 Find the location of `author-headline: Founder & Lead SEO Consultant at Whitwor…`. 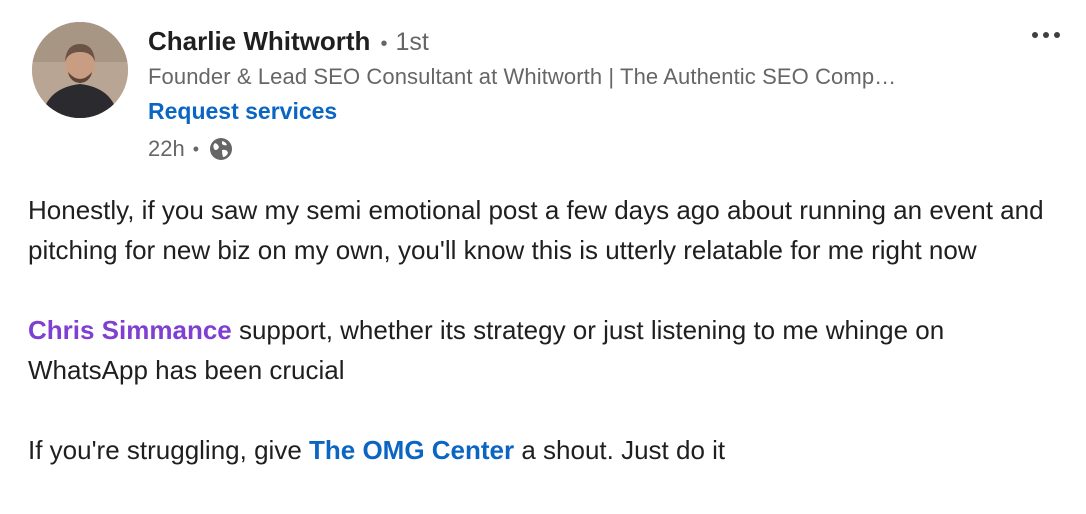

author-headline: Founder & Lead SEO Consultant at Whitwor… is located at coordinates (522, 76).